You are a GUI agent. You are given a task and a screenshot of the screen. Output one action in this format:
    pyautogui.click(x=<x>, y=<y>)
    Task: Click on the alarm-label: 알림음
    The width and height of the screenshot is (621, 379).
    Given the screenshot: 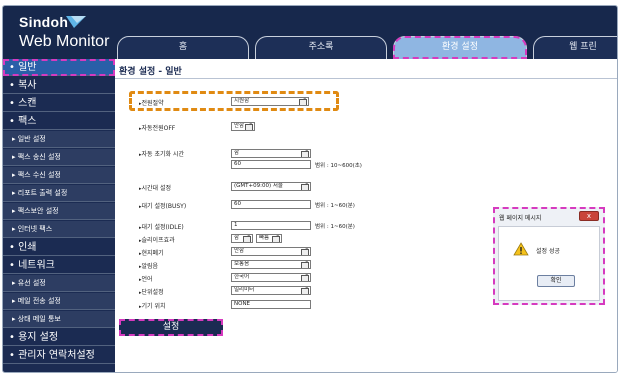 What is the action you would take?
    pyautogui.click(x=149, y=265)
    